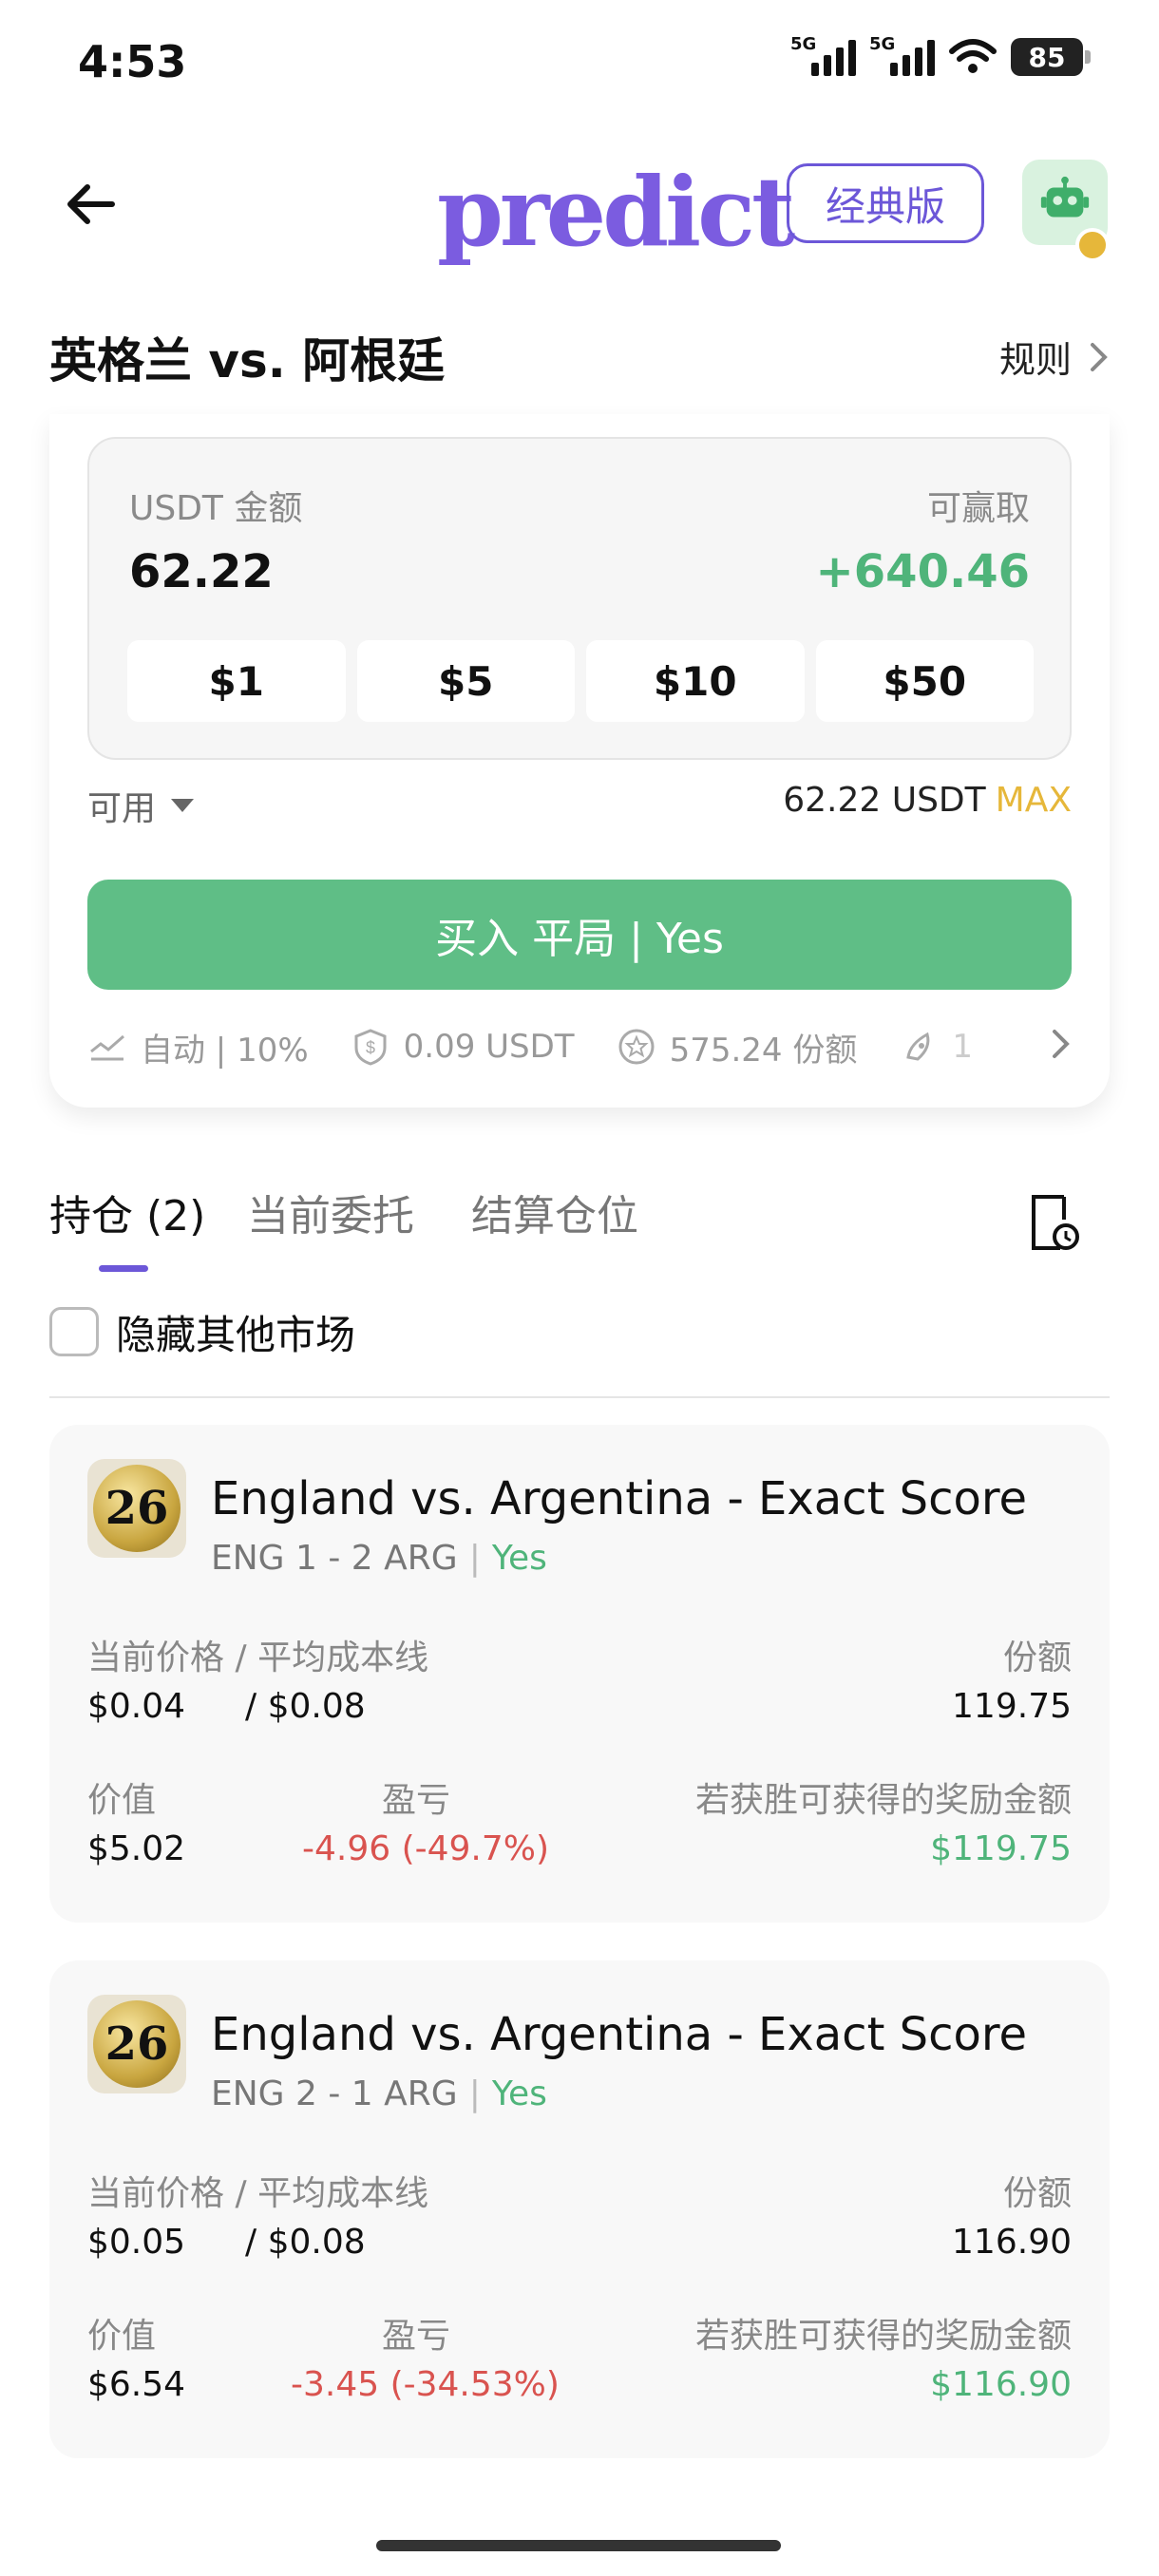 This screenshot has height=2576, width=1159. I want to click on fee-value: 0.09 USDT, so click(489, 1047).